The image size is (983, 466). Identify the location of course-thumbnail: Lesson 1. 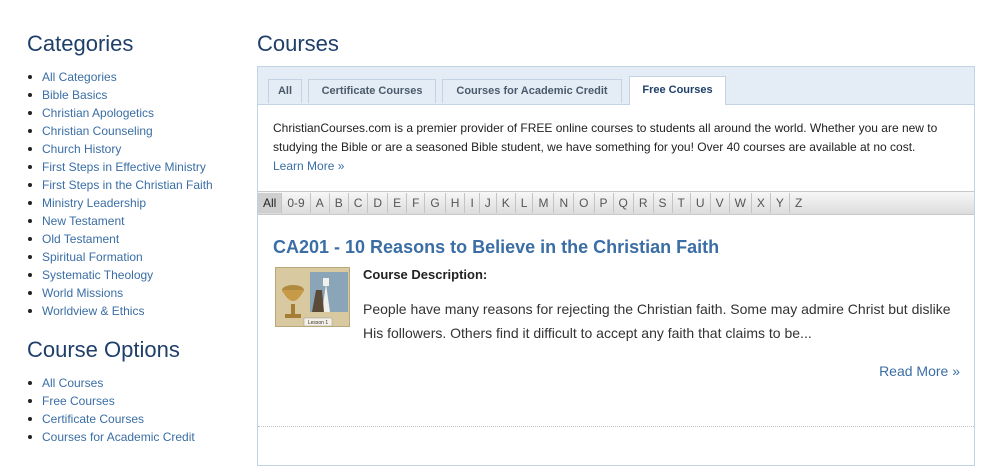
(312, 297).